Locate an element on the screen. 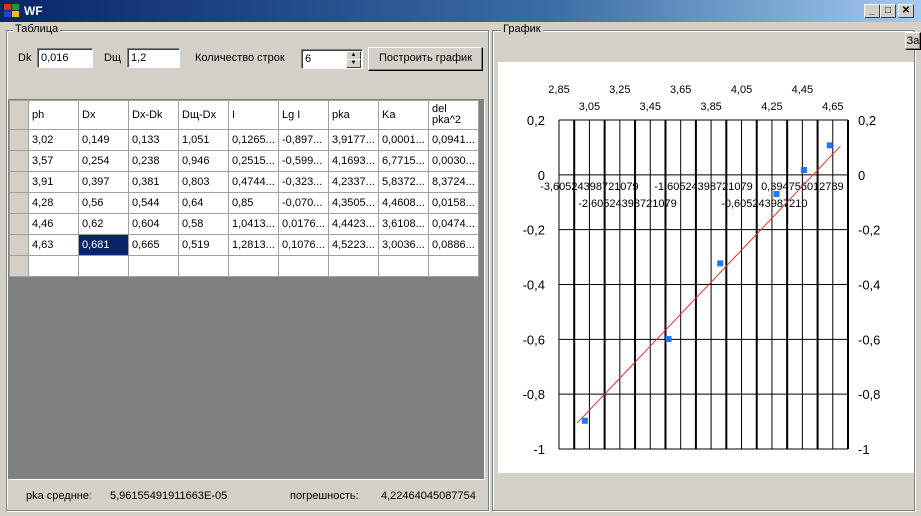 This screenshot has height=516, width=921. table-cell: 0,58 is located at coordinates (203, 224).